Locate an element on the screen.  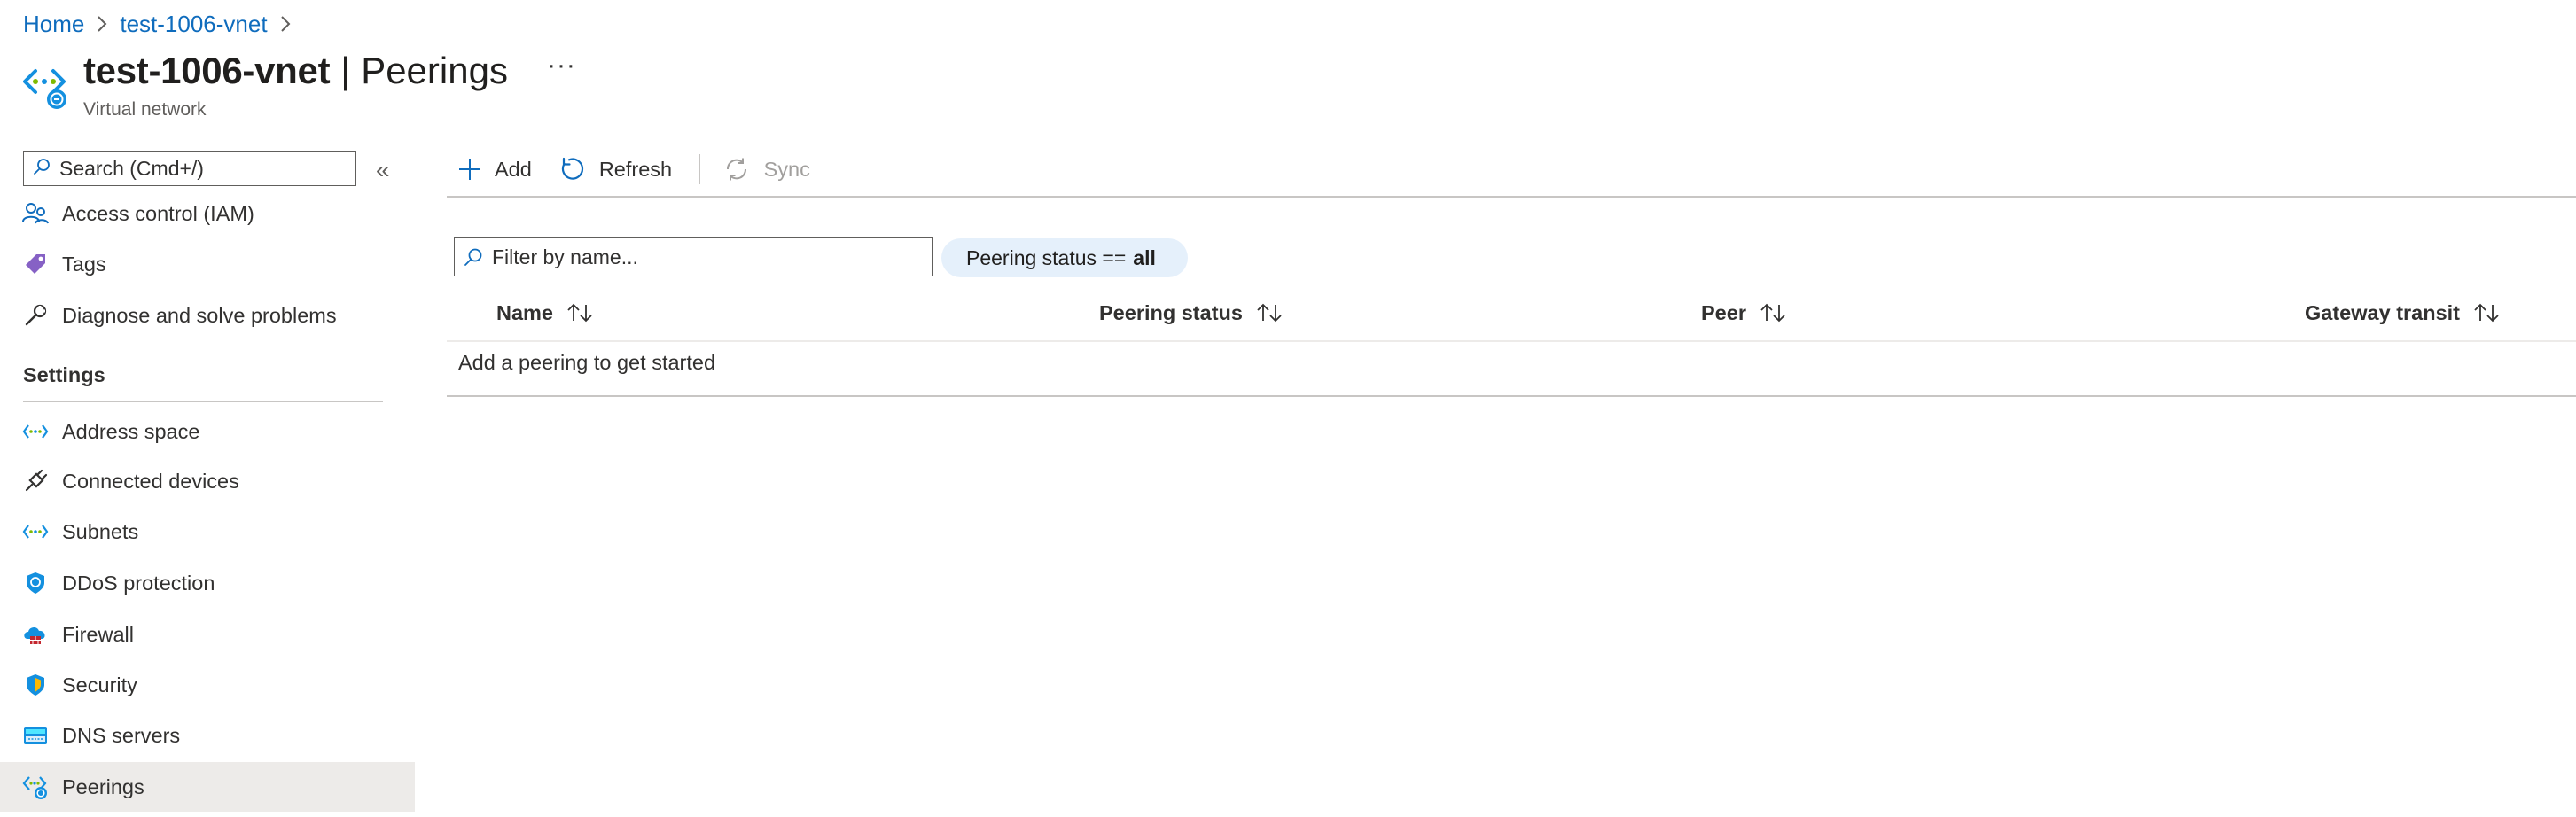
breadcrumb-vnet-link: test-1006-vnet is located at coordinates (193, 24).